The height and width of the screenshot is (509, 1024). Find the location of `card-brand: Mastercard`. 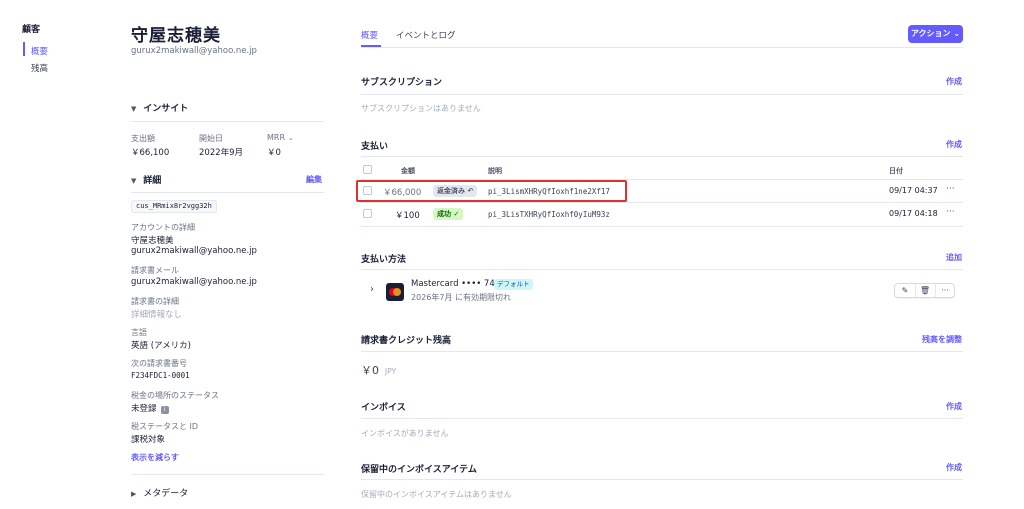

card-brand: Mastercard is located at coordinates (435, 284).